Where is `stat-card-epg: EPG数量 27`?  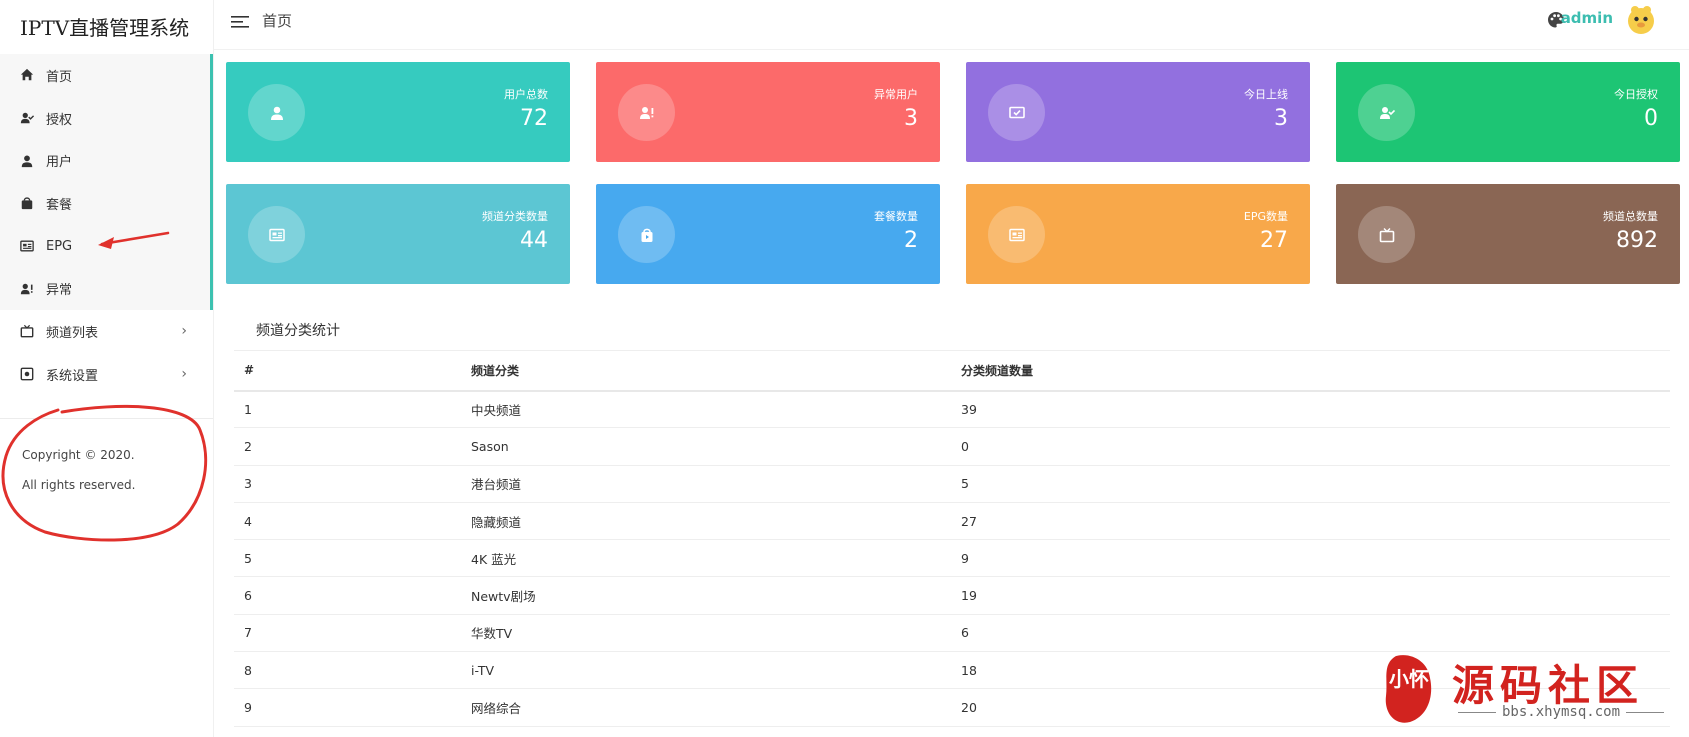
stat-card-epg: EPG数量 27 is located at coordinates (1138, 234).